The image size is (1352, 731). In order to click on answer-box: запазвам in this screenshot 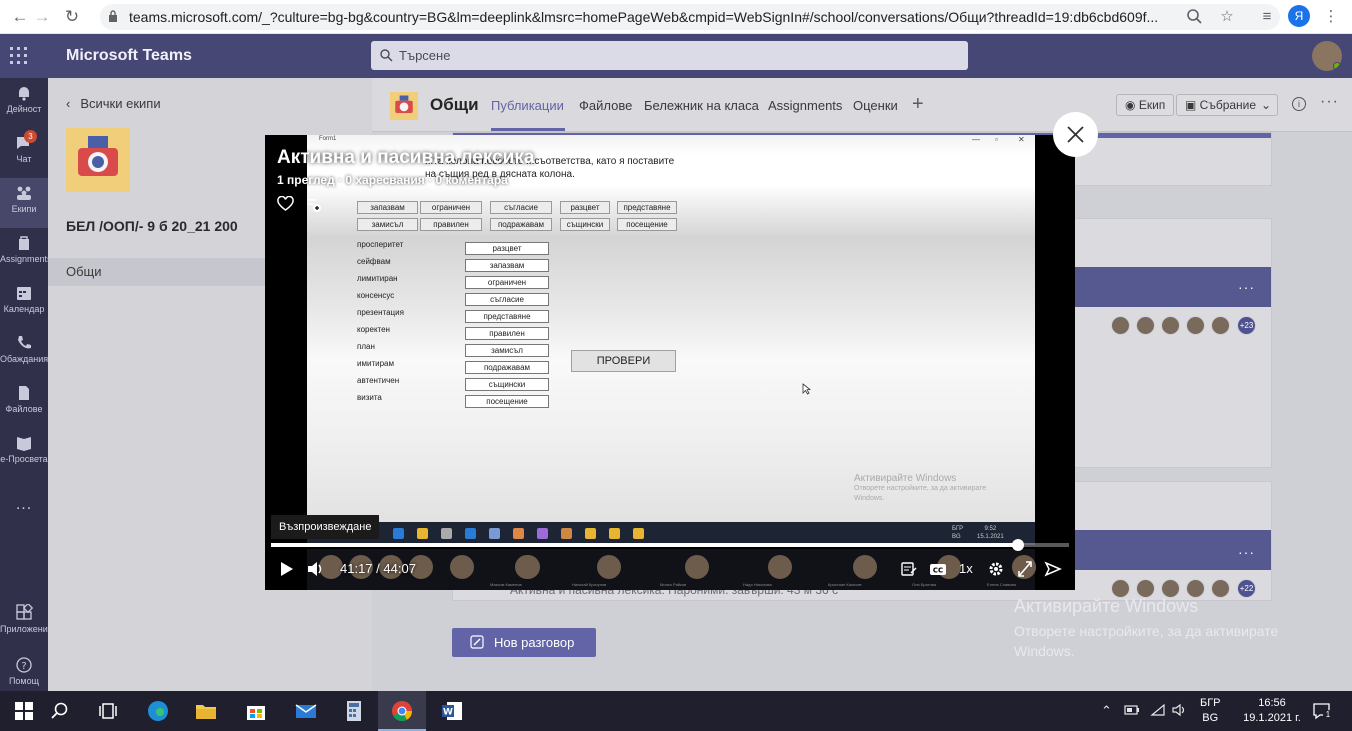, I will do `click(507, 265)`.